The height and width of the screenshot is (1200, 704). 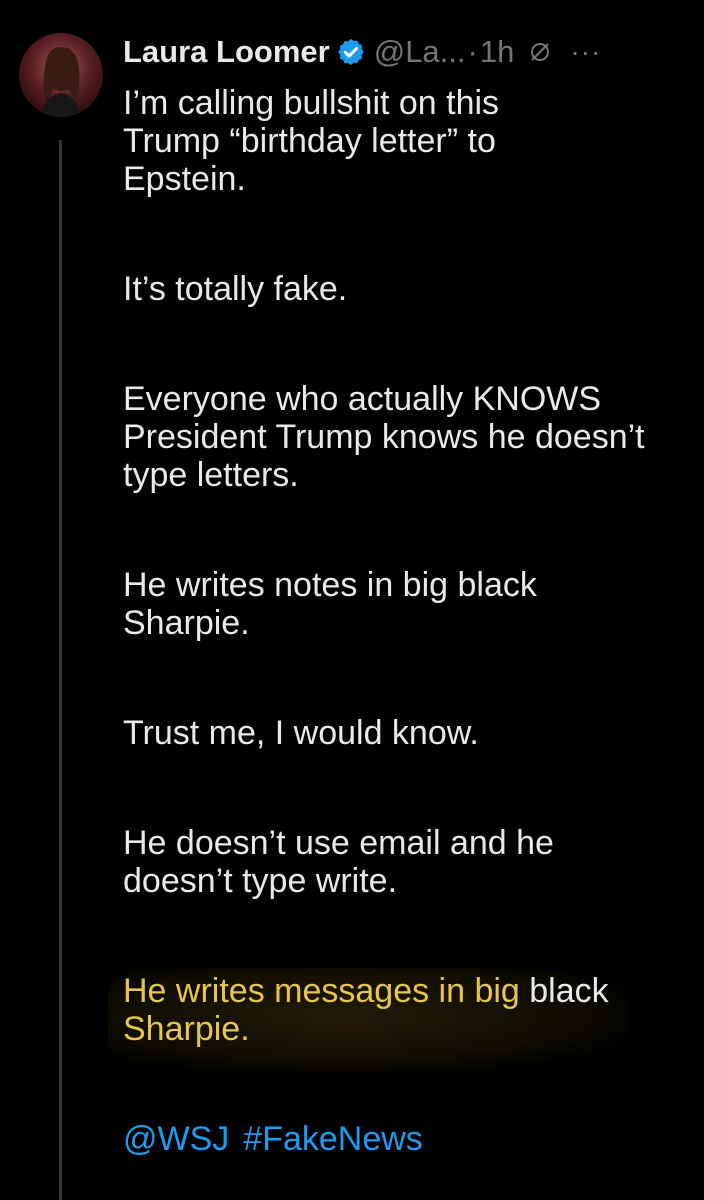 What do you see at coordinates (61, 82) in the screenshot?
I see `avatar-image` at bounding box center [61, 82].